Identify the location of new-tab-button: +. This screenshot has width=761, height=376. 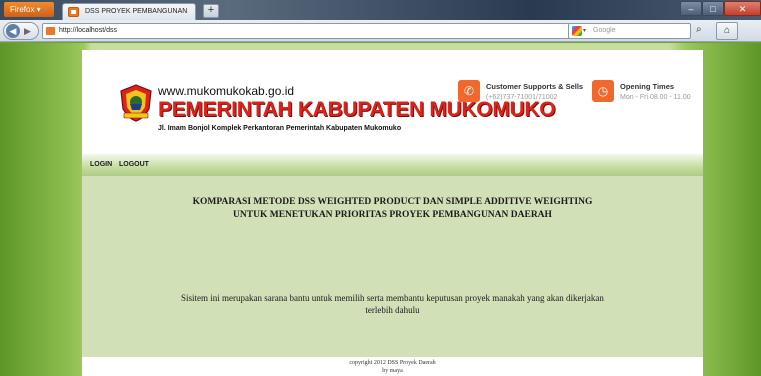
(211, 11).